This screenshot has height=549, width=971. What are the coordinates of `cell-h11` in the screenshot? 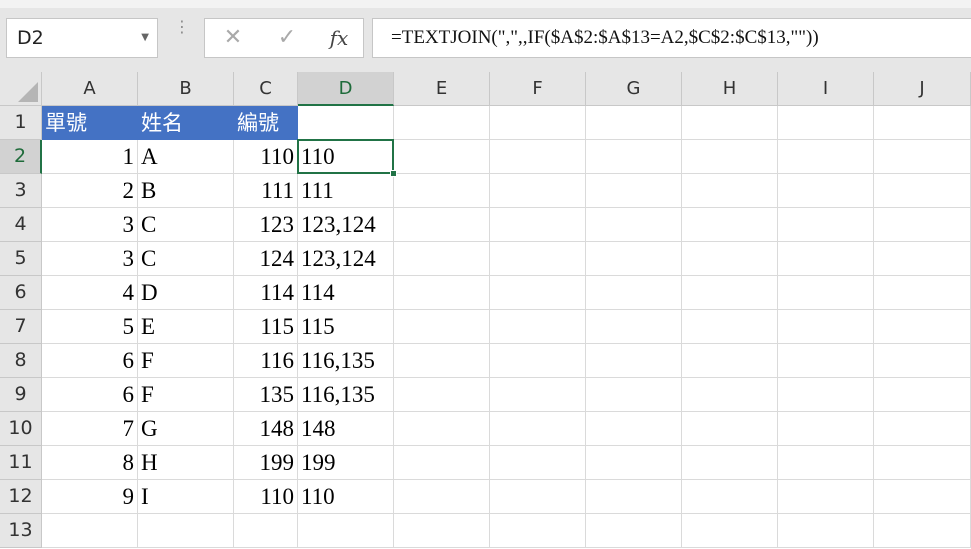 It's located at (730, 463).